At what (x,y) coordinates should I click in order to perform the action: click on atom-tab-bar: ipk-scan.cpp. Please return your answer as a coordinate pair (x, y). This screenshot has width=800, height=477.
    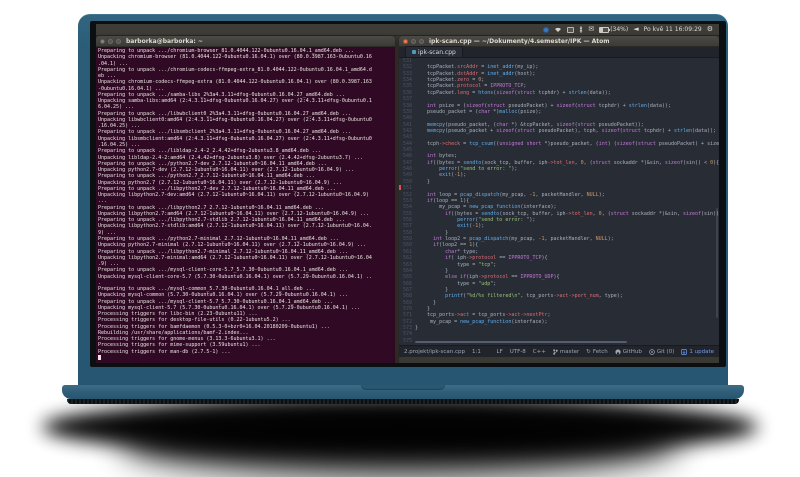
    Looking at the image, I should click on (559, 52).